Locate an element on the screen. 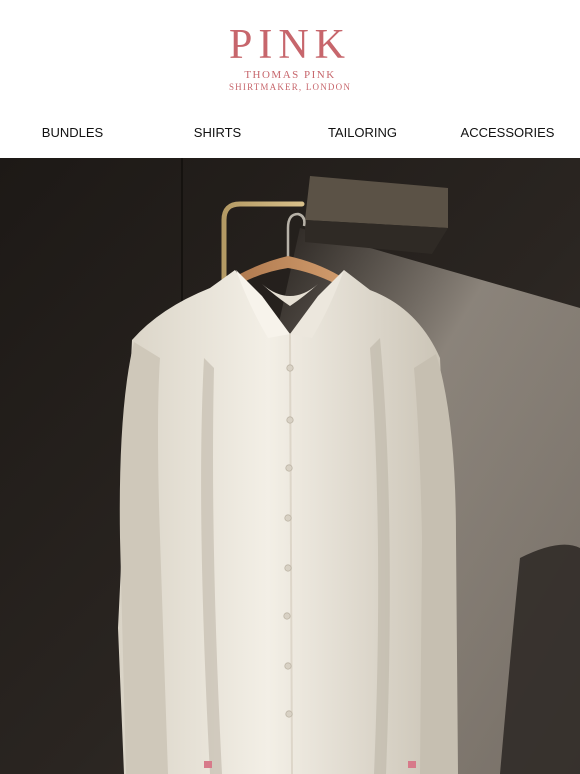  nav-item-accessories: ACCESSORIES is located at coordinates (507, 133).